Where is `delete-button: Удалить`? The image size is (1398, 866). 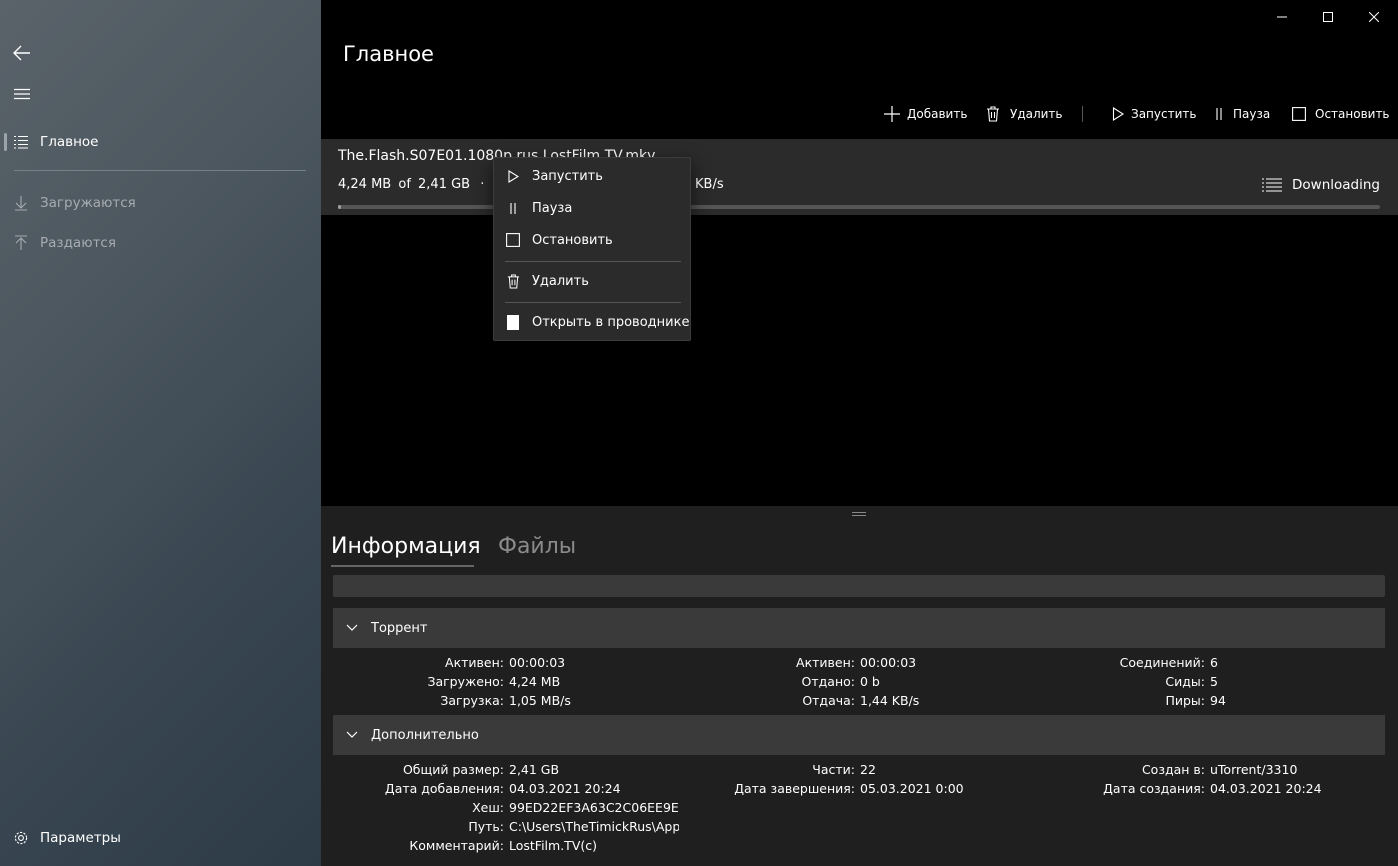 delete-button: Удалить is located at coordinates (1024, 114).